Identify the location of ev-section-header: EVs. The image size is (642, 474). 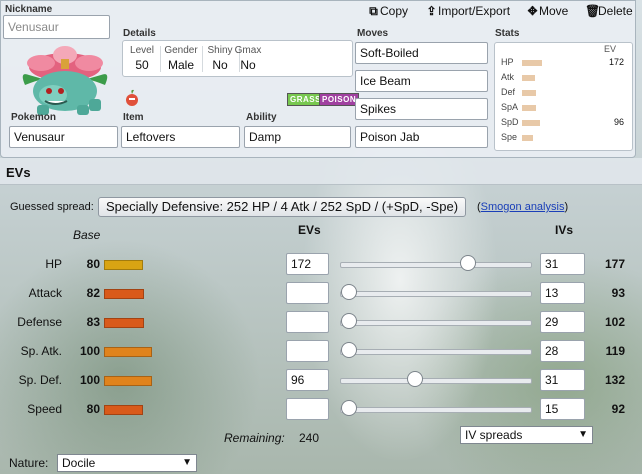
(321, 171).